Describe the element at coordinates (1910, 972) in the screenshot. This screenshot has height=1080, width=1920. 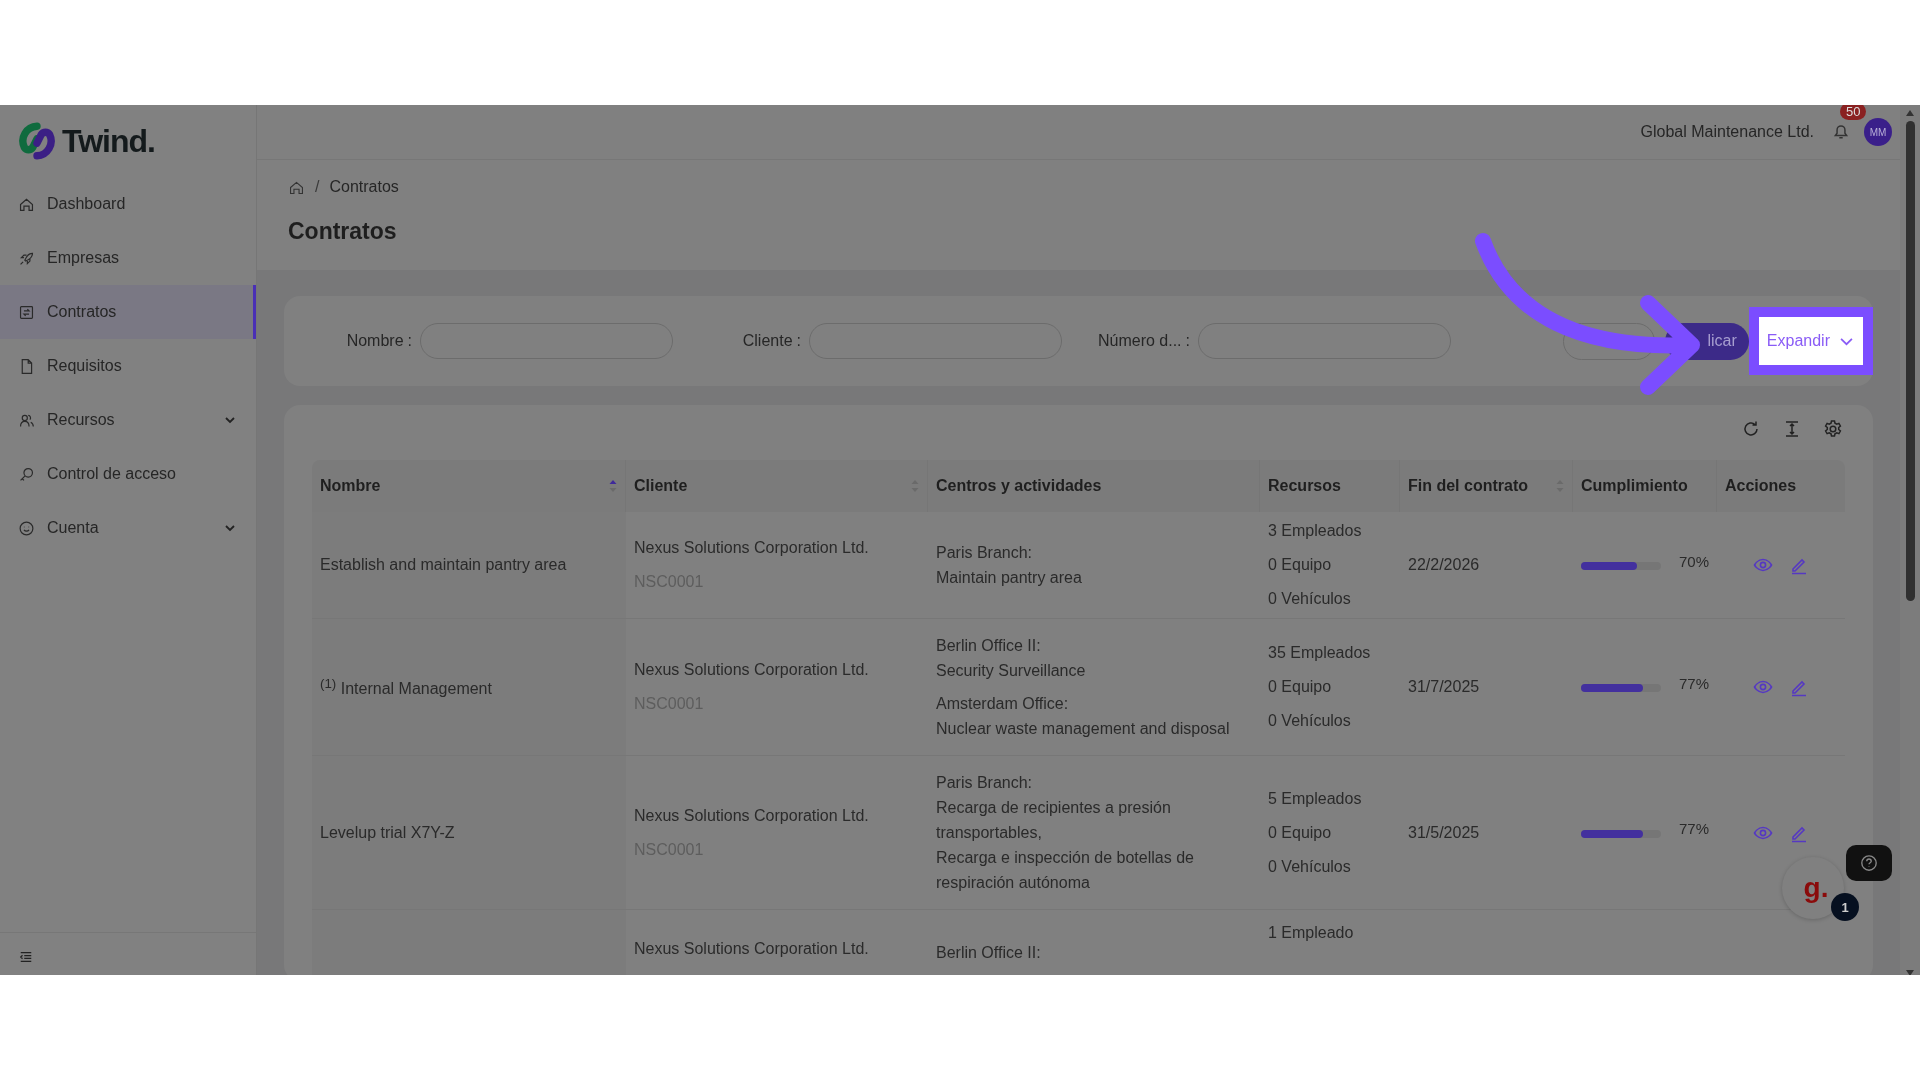
I see `scroll-down-icon` at that location.